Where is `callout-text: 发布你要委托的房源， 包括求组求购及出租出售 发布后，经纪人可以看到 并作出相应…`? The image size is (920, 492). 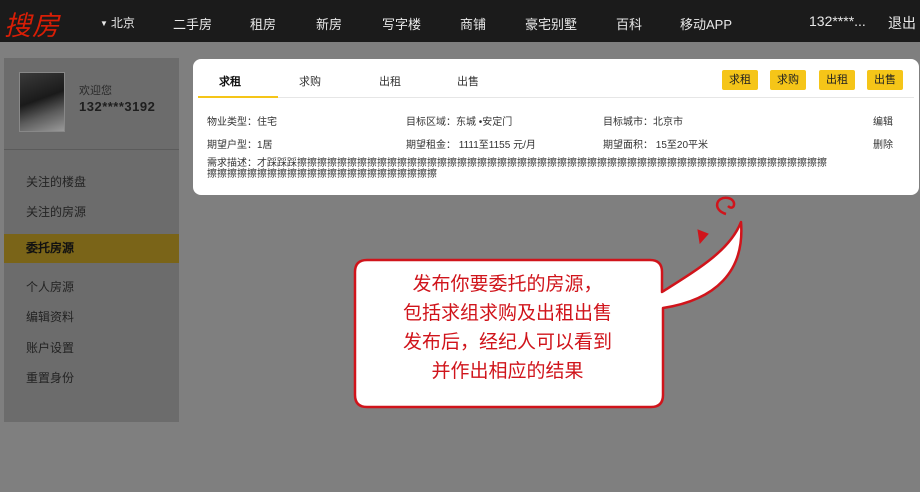
callout-text: 发布你要委托的房源， 包括求组求购及出租出售 发布后，经纪人可以看到 并作出相应… is located at coordinates (507, 328).